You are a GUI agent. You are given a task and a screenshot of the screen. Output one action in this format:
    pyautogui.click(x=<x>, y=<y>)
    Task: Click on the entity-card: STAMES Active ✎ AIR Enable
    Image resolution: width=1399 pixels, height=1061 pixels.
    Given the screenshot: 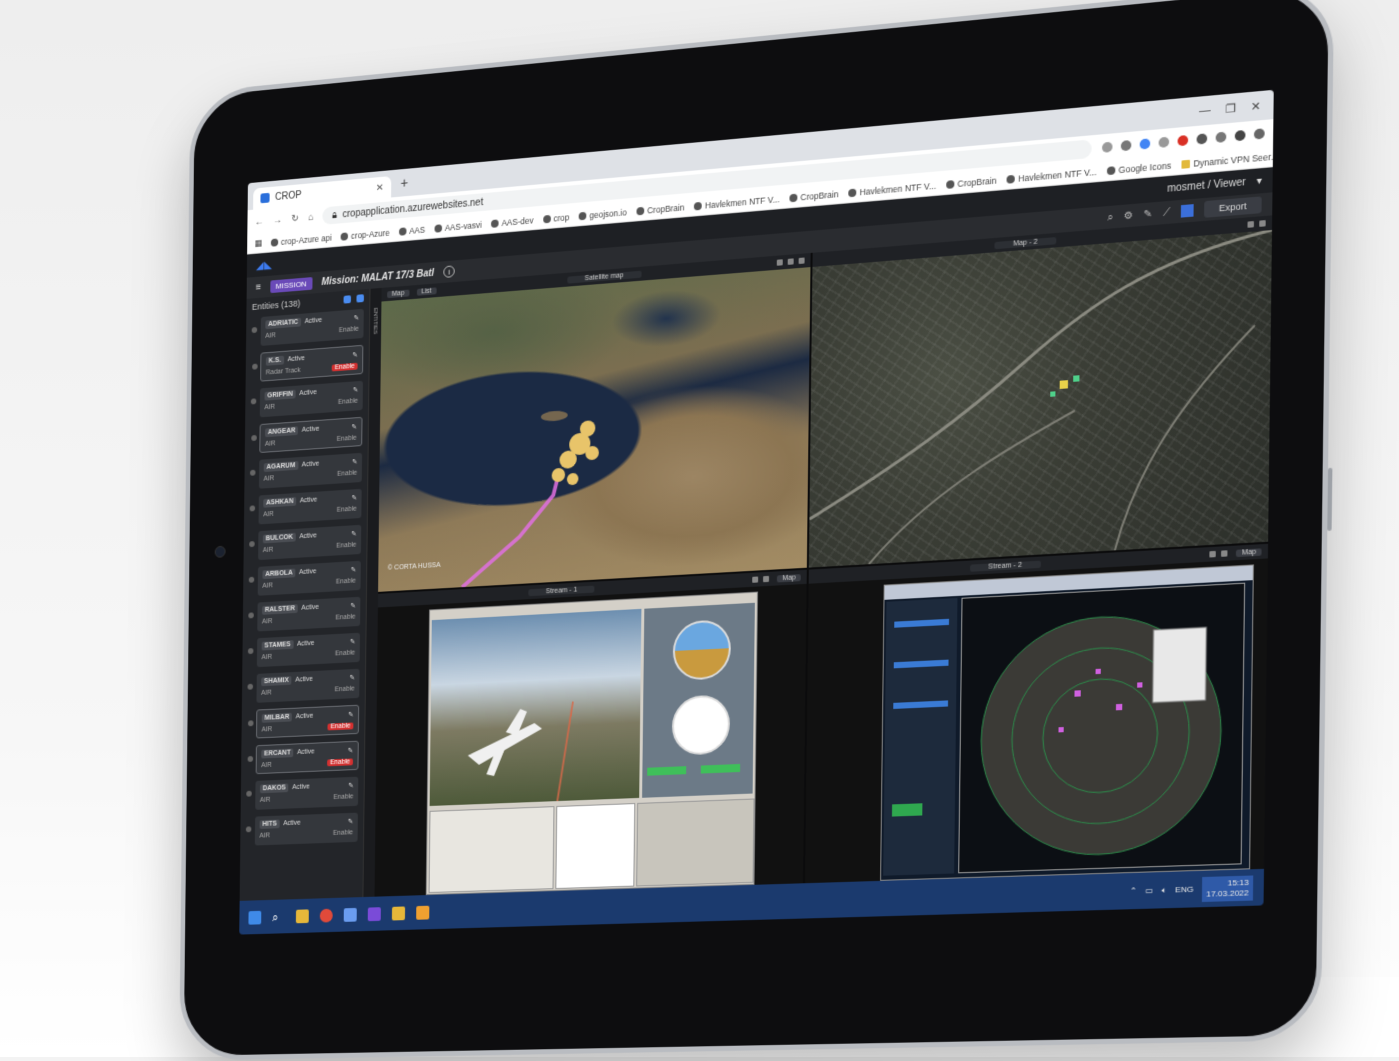 What is the action you would take?
    pyautogui.click(x=308, y=650)
    